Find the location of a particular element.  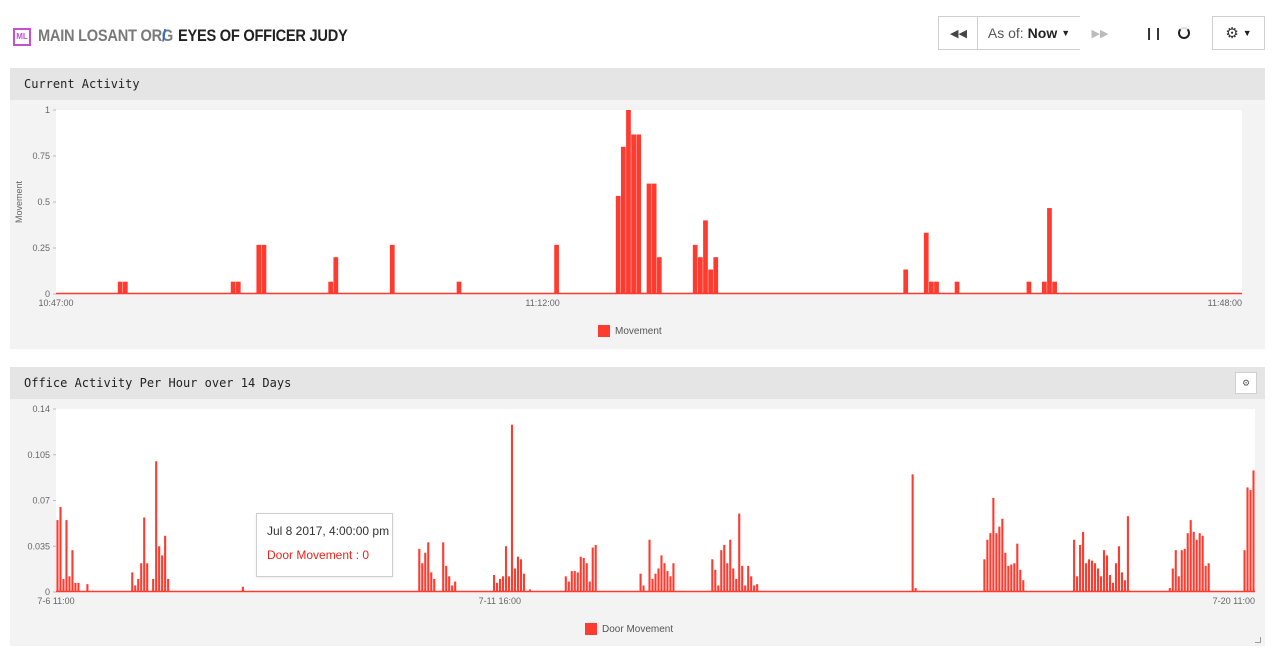

panel-settings-button: ⚙ is located at coordinates (1246, 383).